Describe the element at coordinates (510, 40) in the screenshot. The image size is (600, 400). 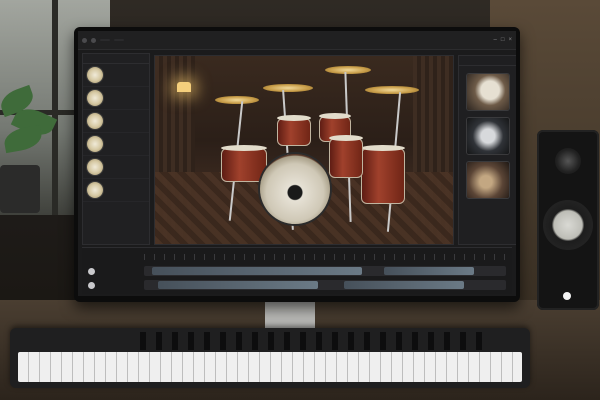
I see `close-icon: ×` at that location.